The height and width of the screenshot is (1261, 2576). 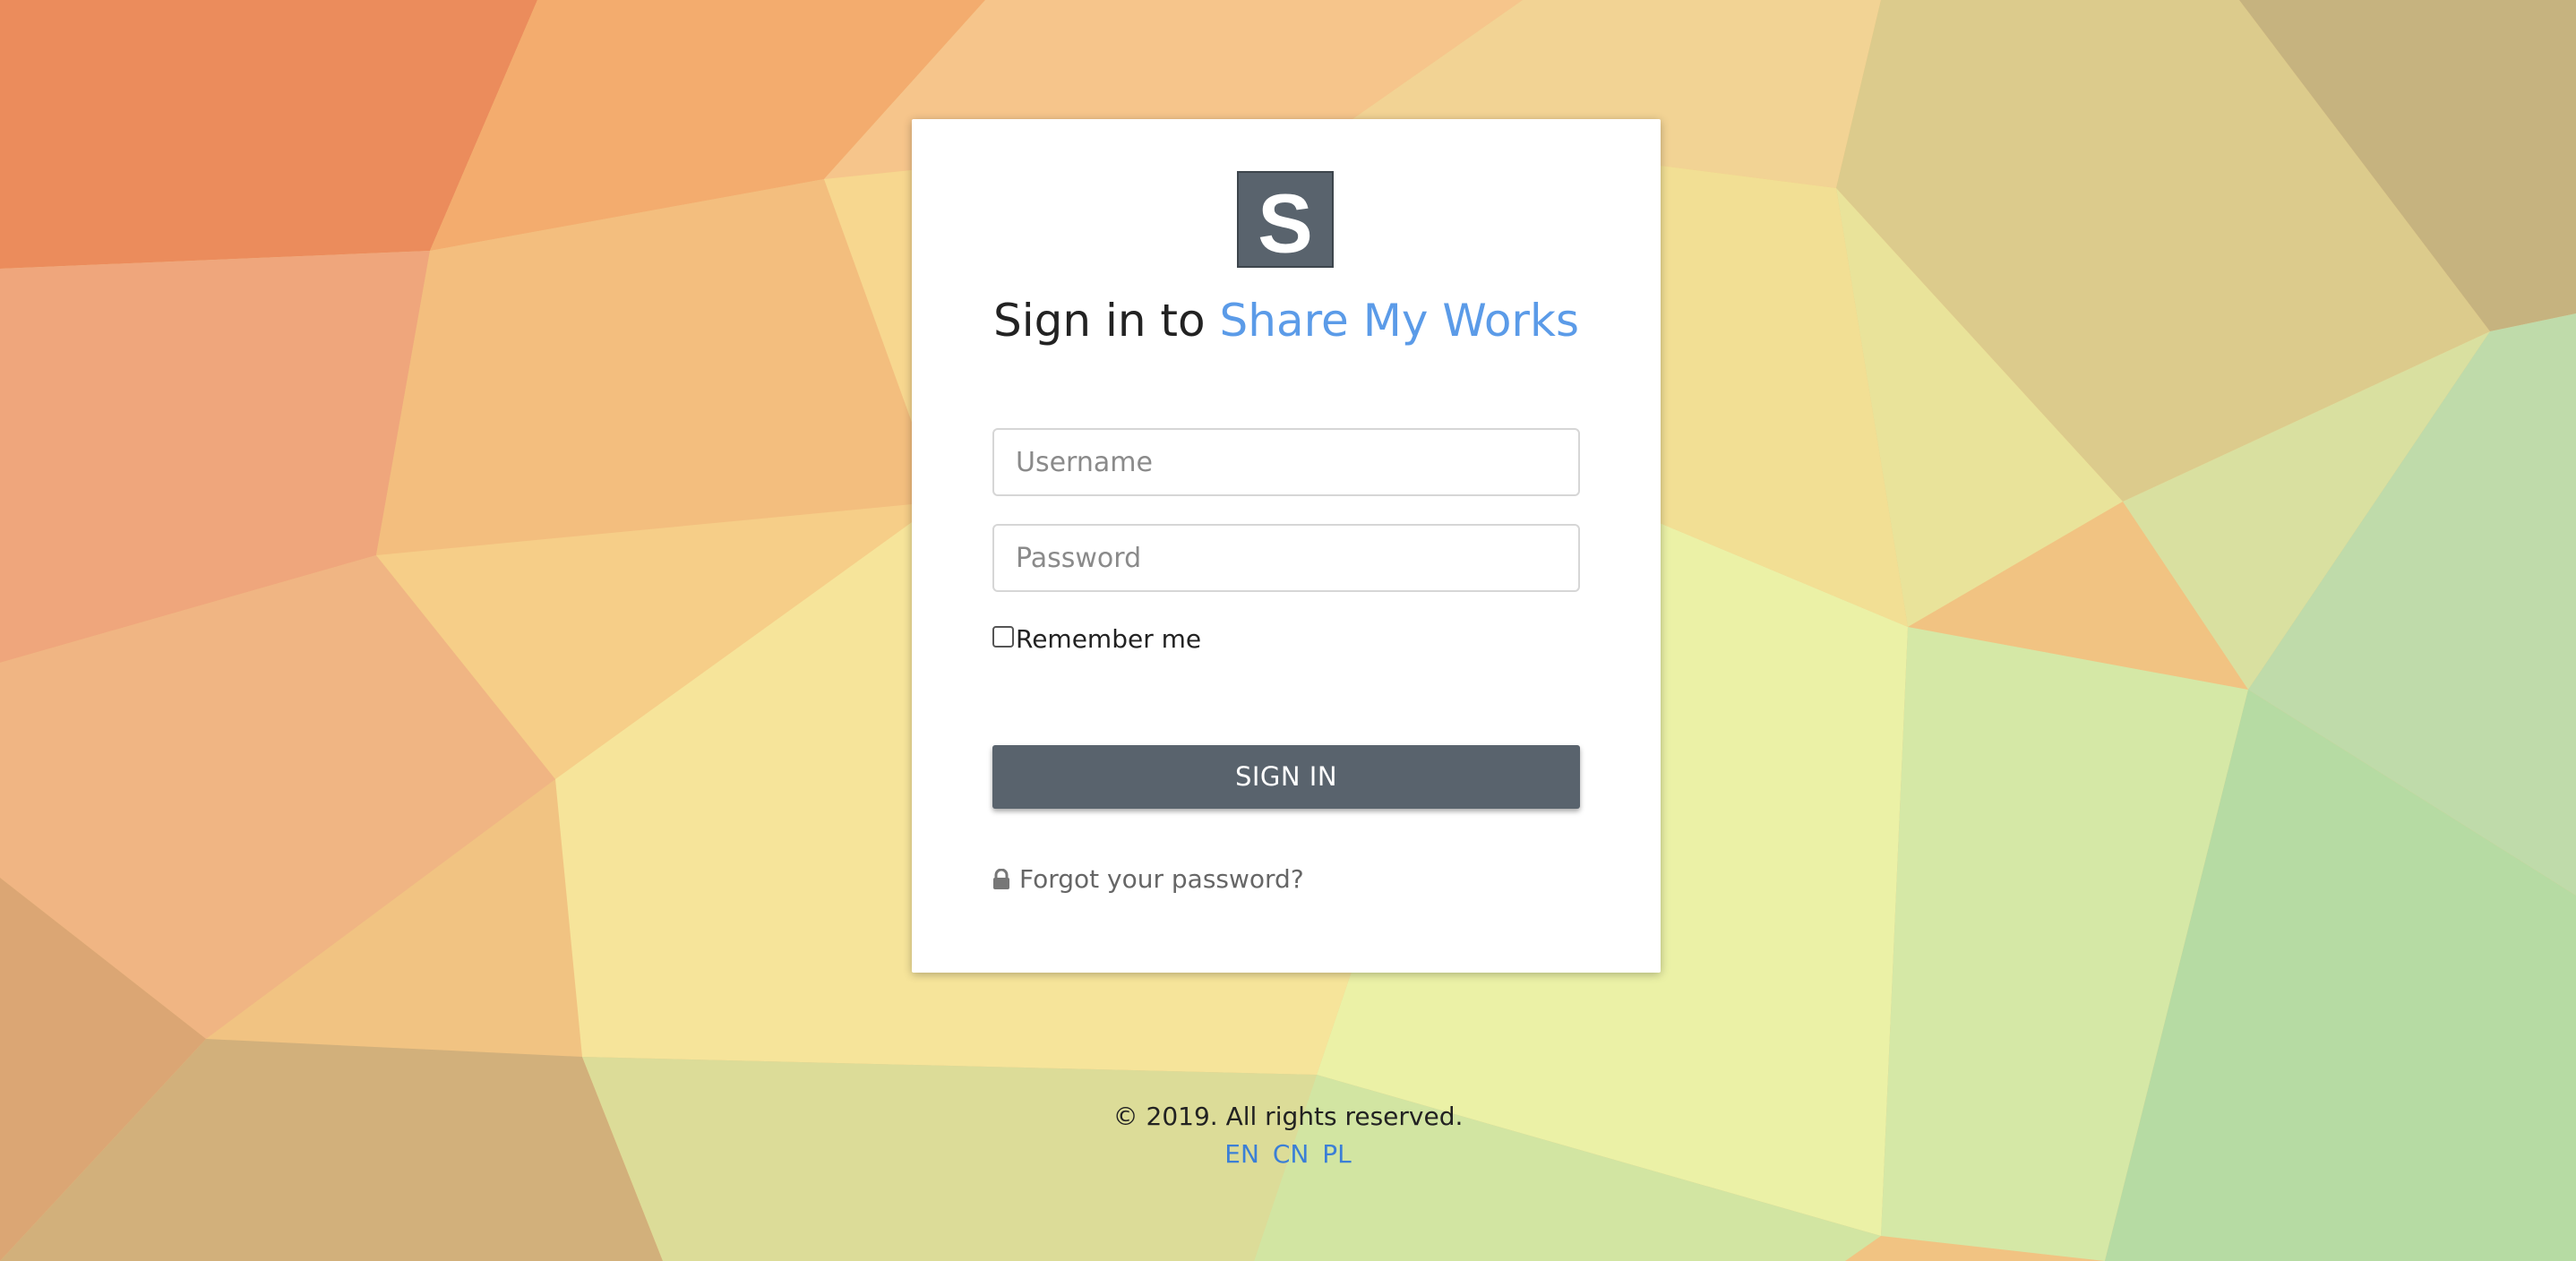 What do you see at coordinates (1161, 879) in the screenshot?
I see `forgot-password-label: Forgot your password?` at bounding box center [1161, 879].